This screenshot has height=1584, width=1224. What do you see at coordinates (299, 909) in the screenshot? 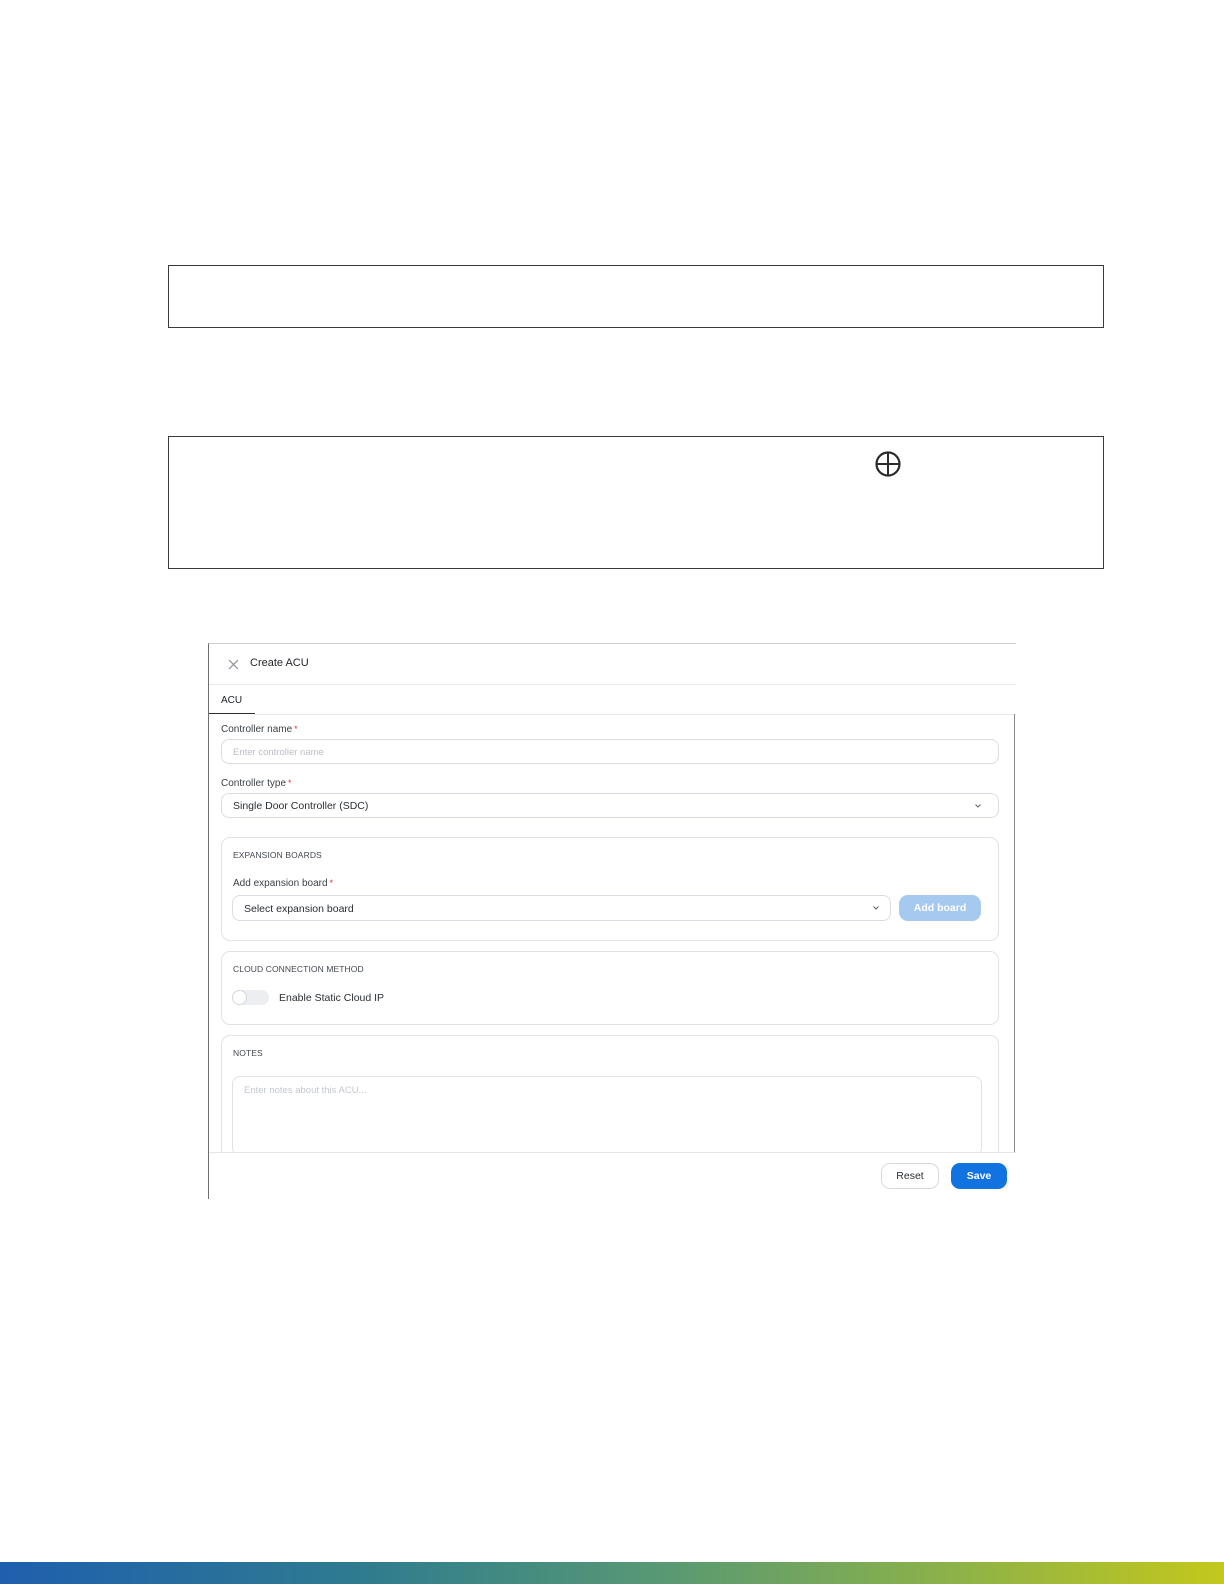
I see `expansion-board-value: Select expansion board` at bounding box center [299, 909].